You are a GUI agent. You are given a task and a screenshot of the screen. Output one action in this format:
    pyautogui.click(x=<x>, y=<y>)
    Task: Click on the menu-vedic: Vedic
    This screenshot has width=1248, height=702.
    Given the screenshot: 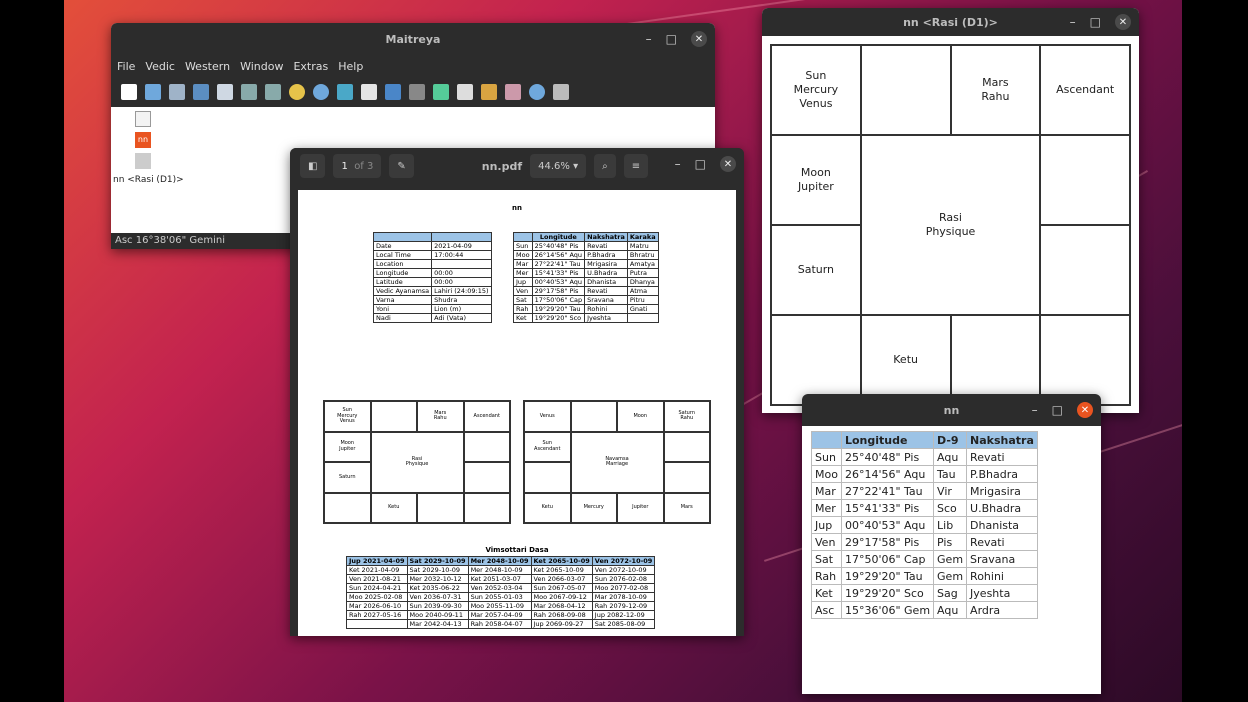 What is the action you would take?
    pyautogui.click(x=160, y=66)
    